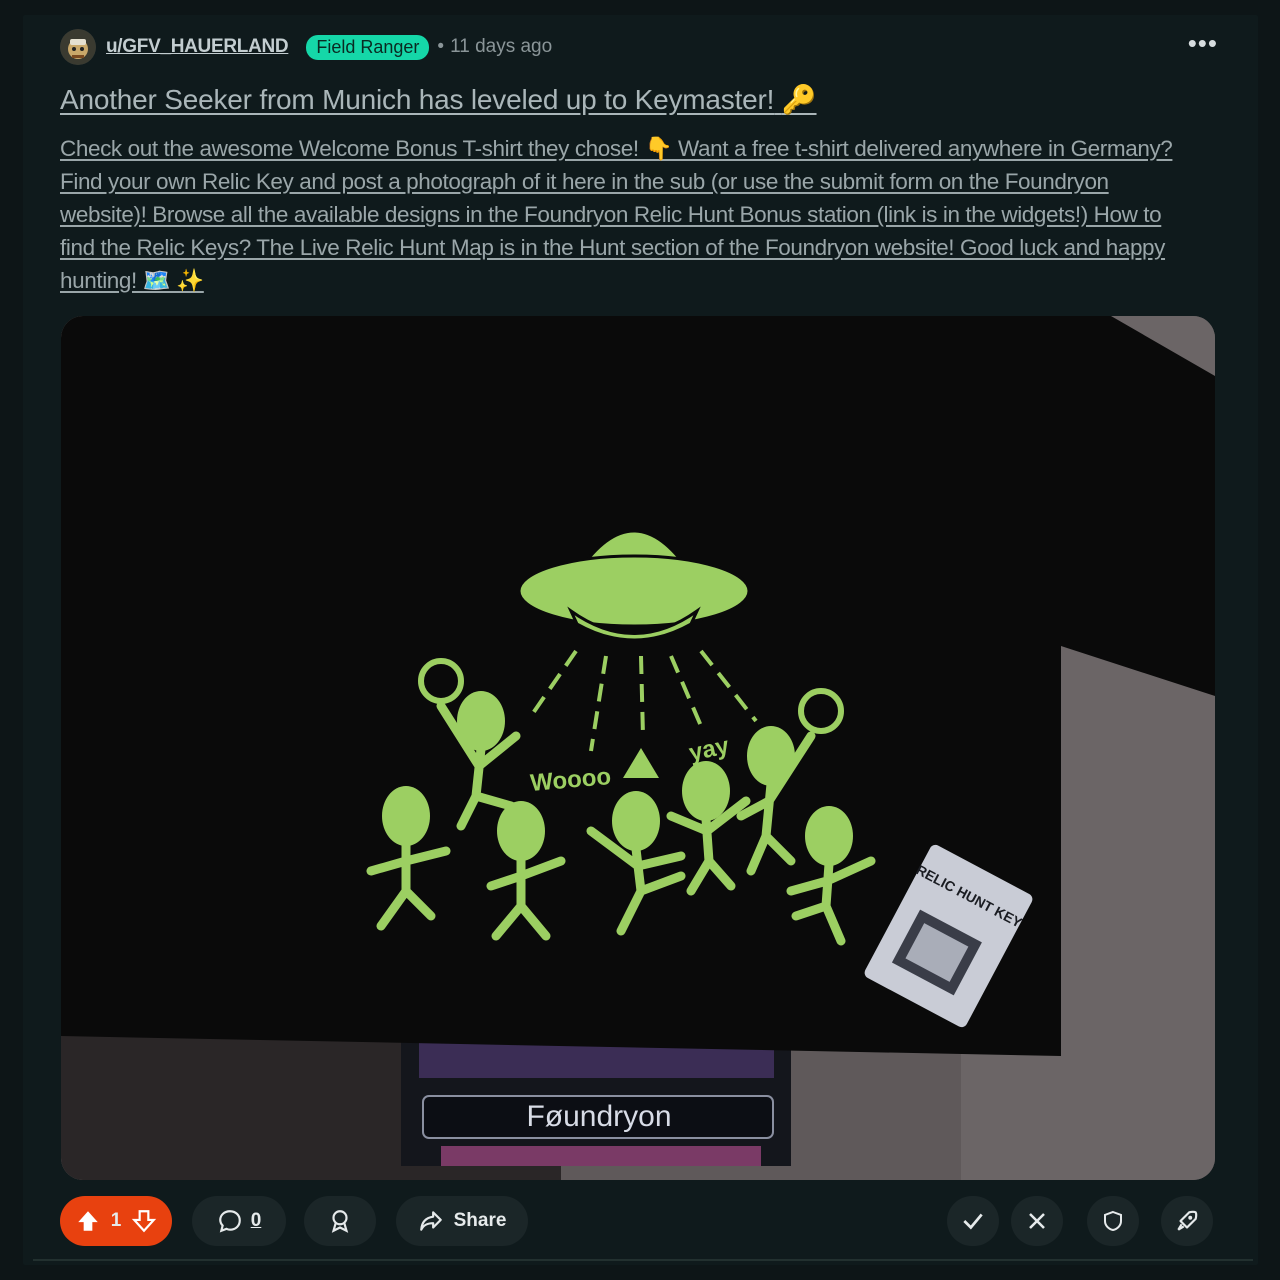 This screenshot has height=1280, width=1280. Describe the element at coordinates (501, 46) in the screenshot. I see `post-age: 11 days ago` at that location.